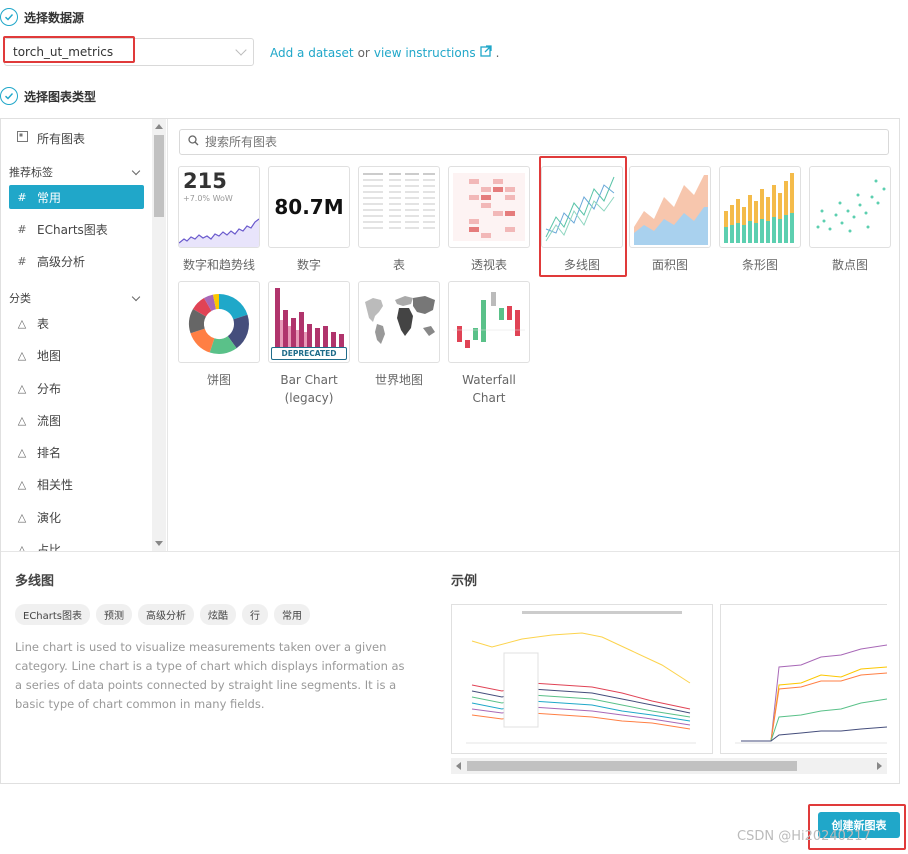  Describe the element at coordinates (458, 766) in the screenshot. I see `scroll-left-icon` at that location.